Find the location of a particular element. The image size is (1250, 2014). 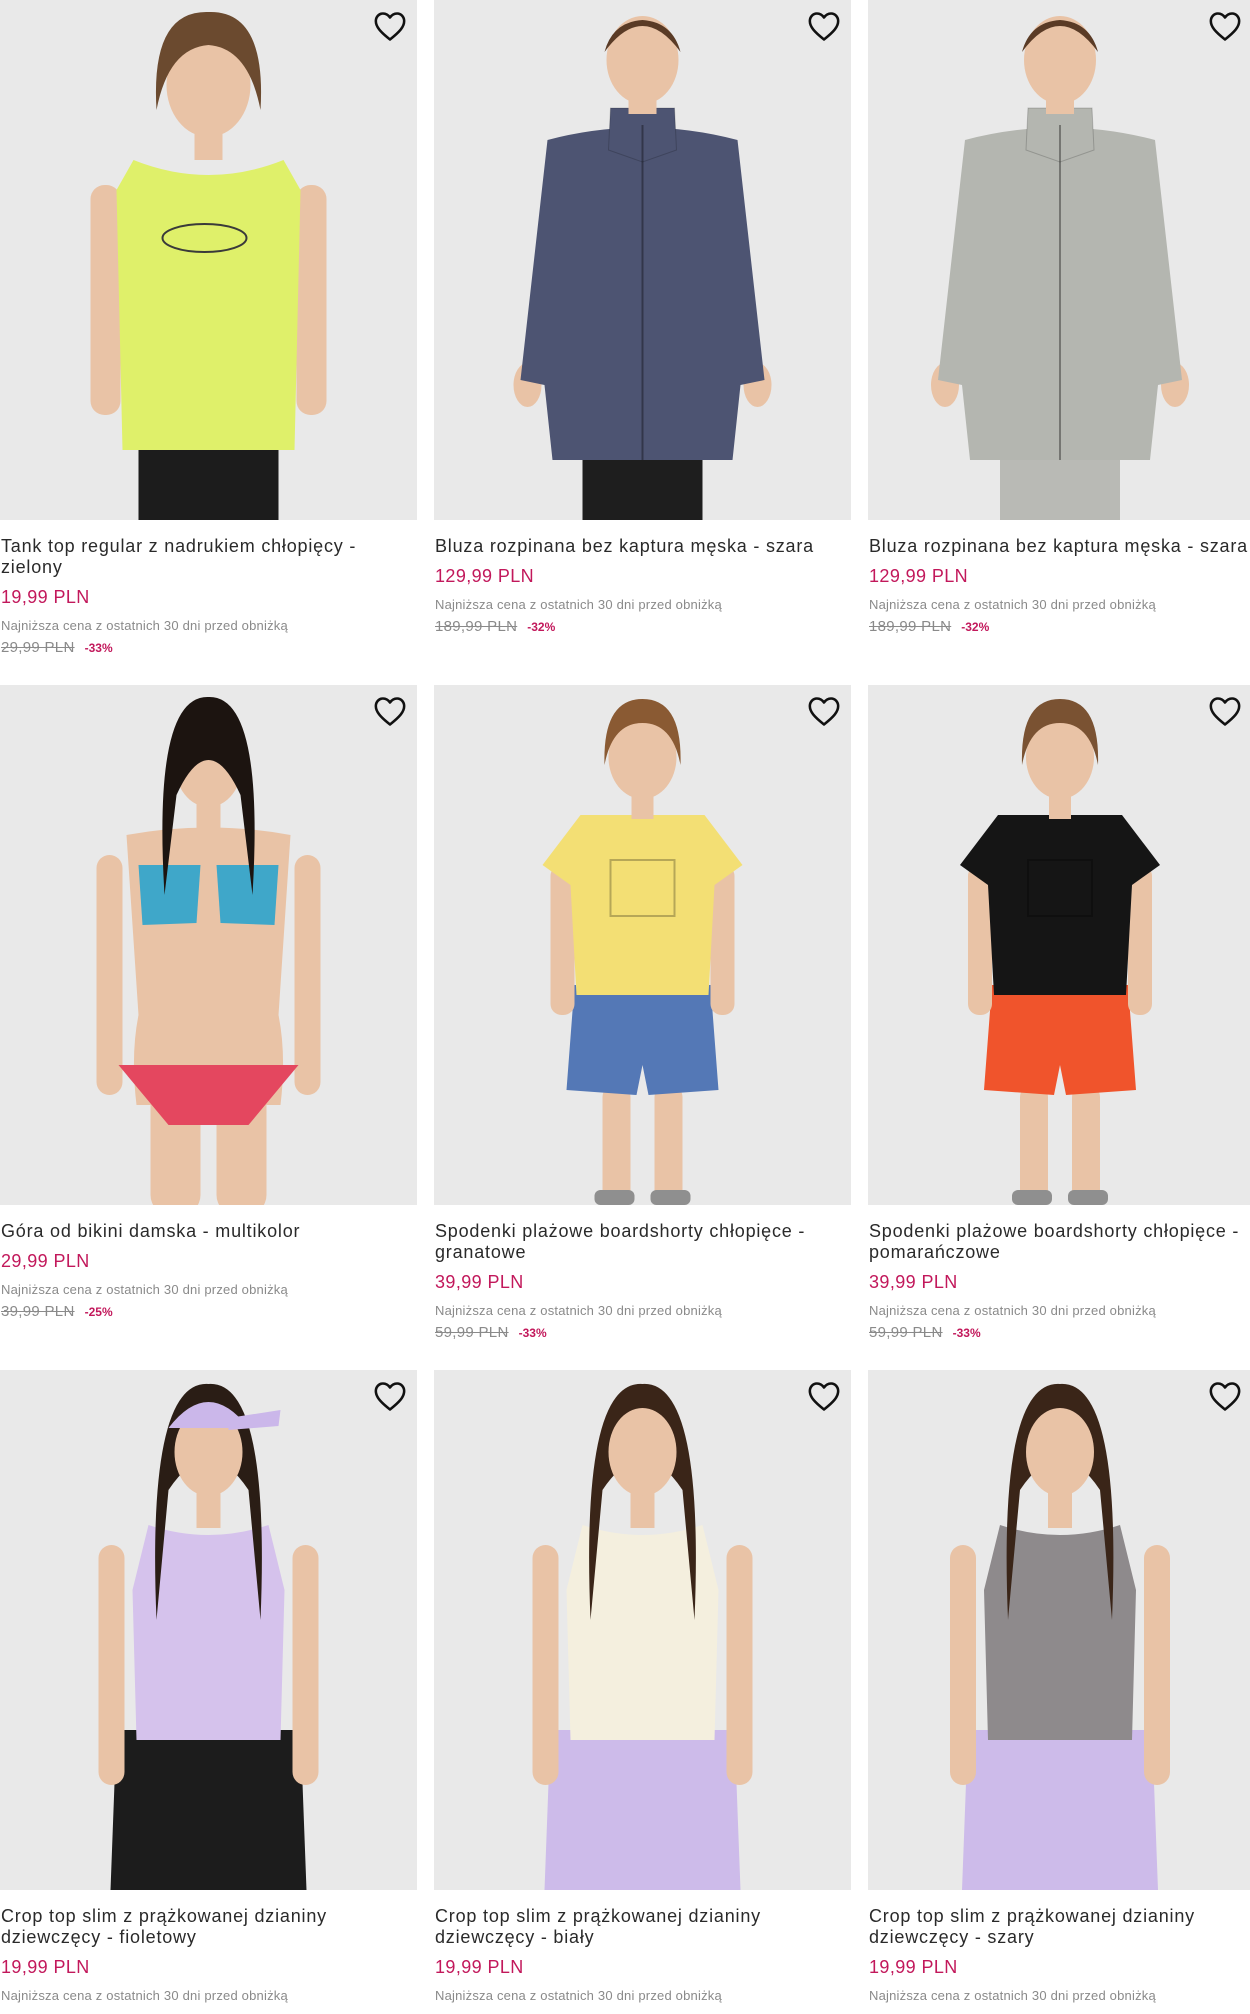

product-title: Góra od bikini damska - multikolor is located at coordinates (206, 1231).